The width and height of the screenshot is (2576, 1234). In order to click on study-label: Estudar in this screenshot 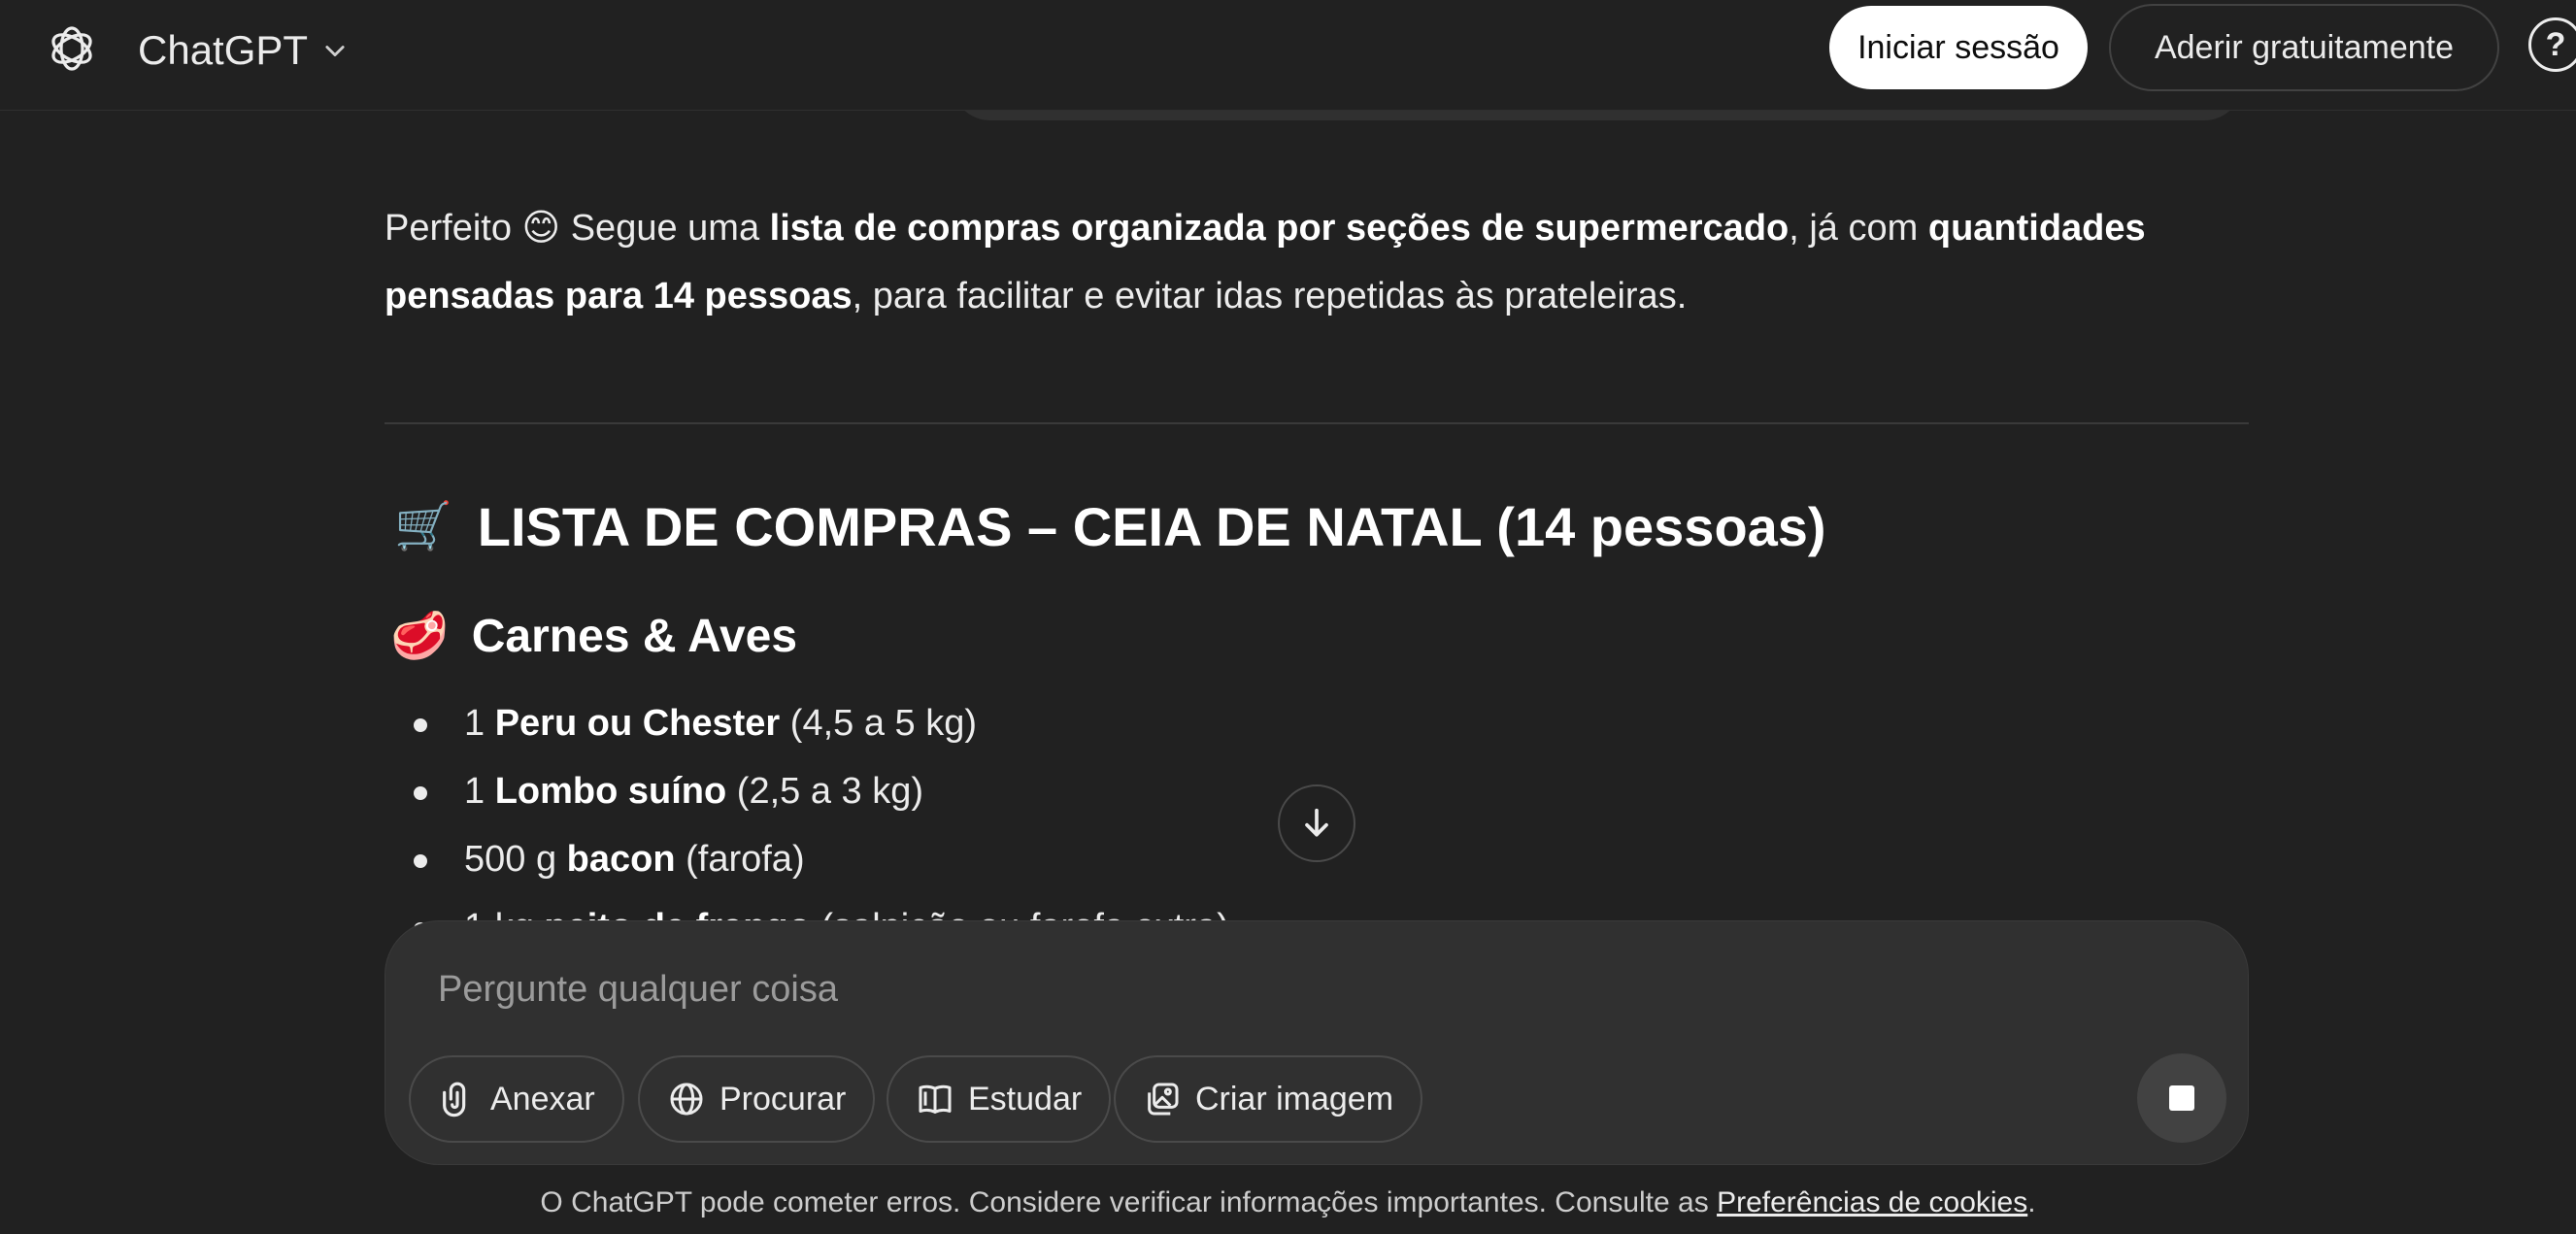, I will do `click(1026, 1098)`.